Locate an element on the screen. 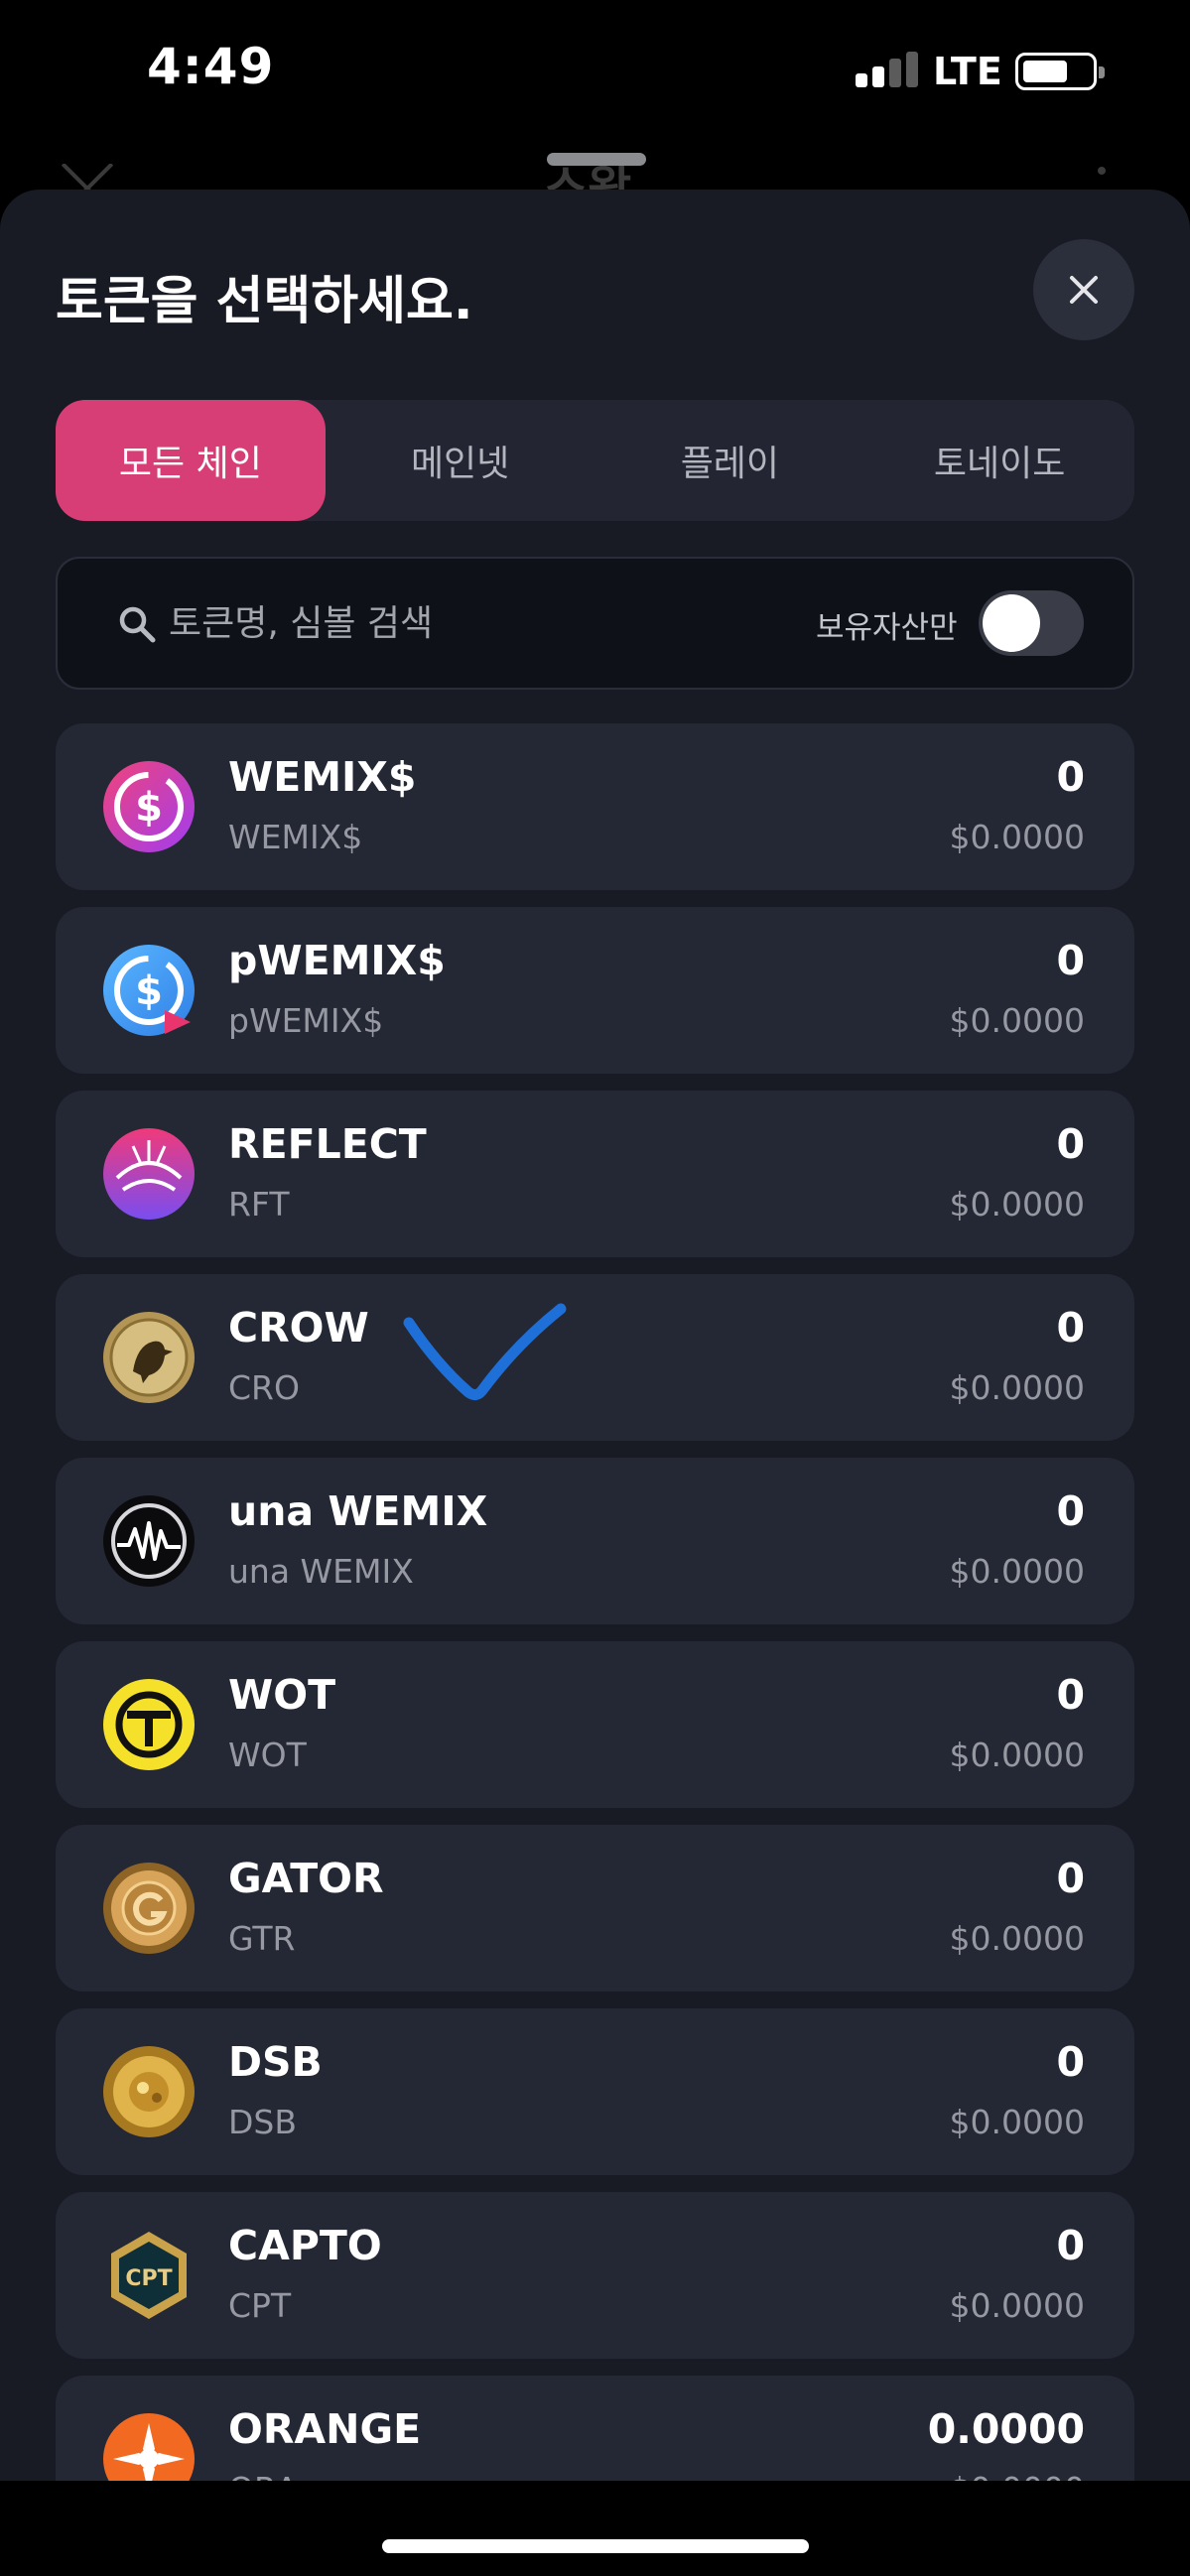 The height and width of the screenshot is (2576, 1190). status-bar: 4:49 LTE is located at coordinates (595, 75).